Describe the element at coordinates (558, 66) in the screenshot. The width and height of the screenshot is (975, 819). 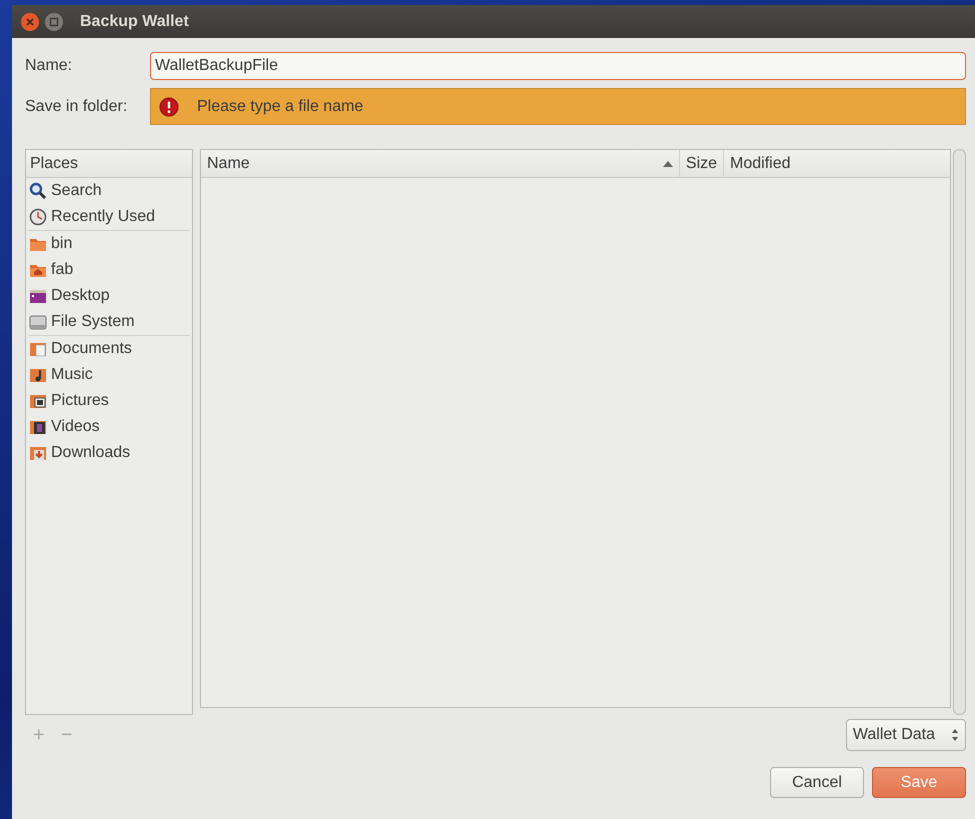
I see `name-field: WalletBackupFile` at that location.